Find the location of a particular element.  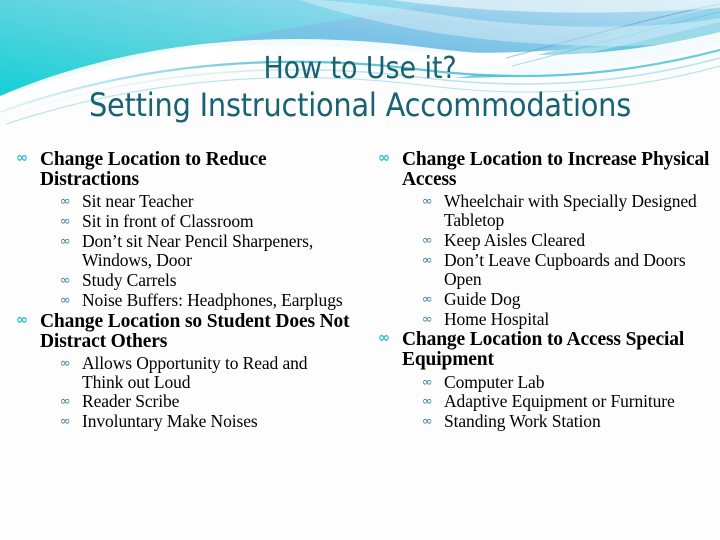

list-item: ∞ Keep Aisles Cleared is located at coordinates (566, 239).